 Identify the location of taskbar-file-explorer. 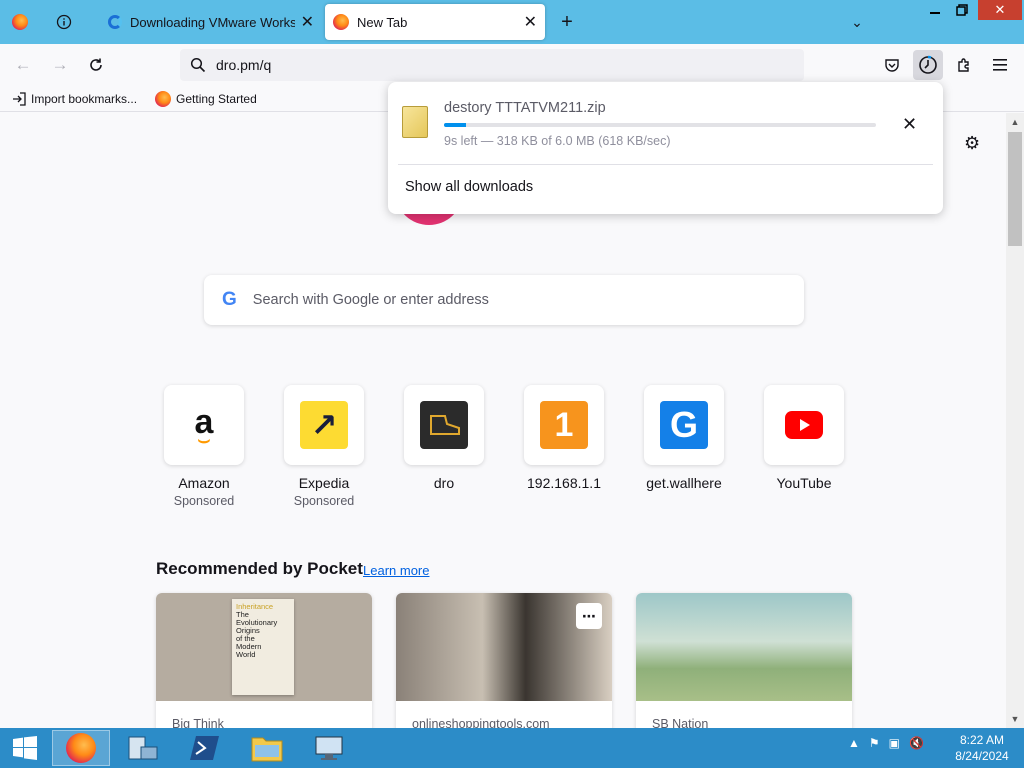
(267, 748).